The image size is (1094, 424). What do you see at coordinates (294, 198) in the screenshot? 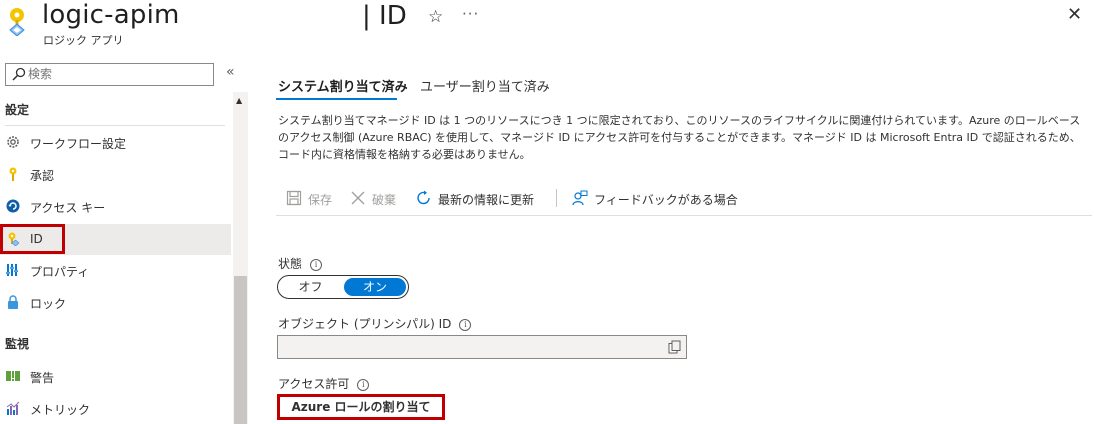
I see `save-icon` at bounding box center [294, 198].